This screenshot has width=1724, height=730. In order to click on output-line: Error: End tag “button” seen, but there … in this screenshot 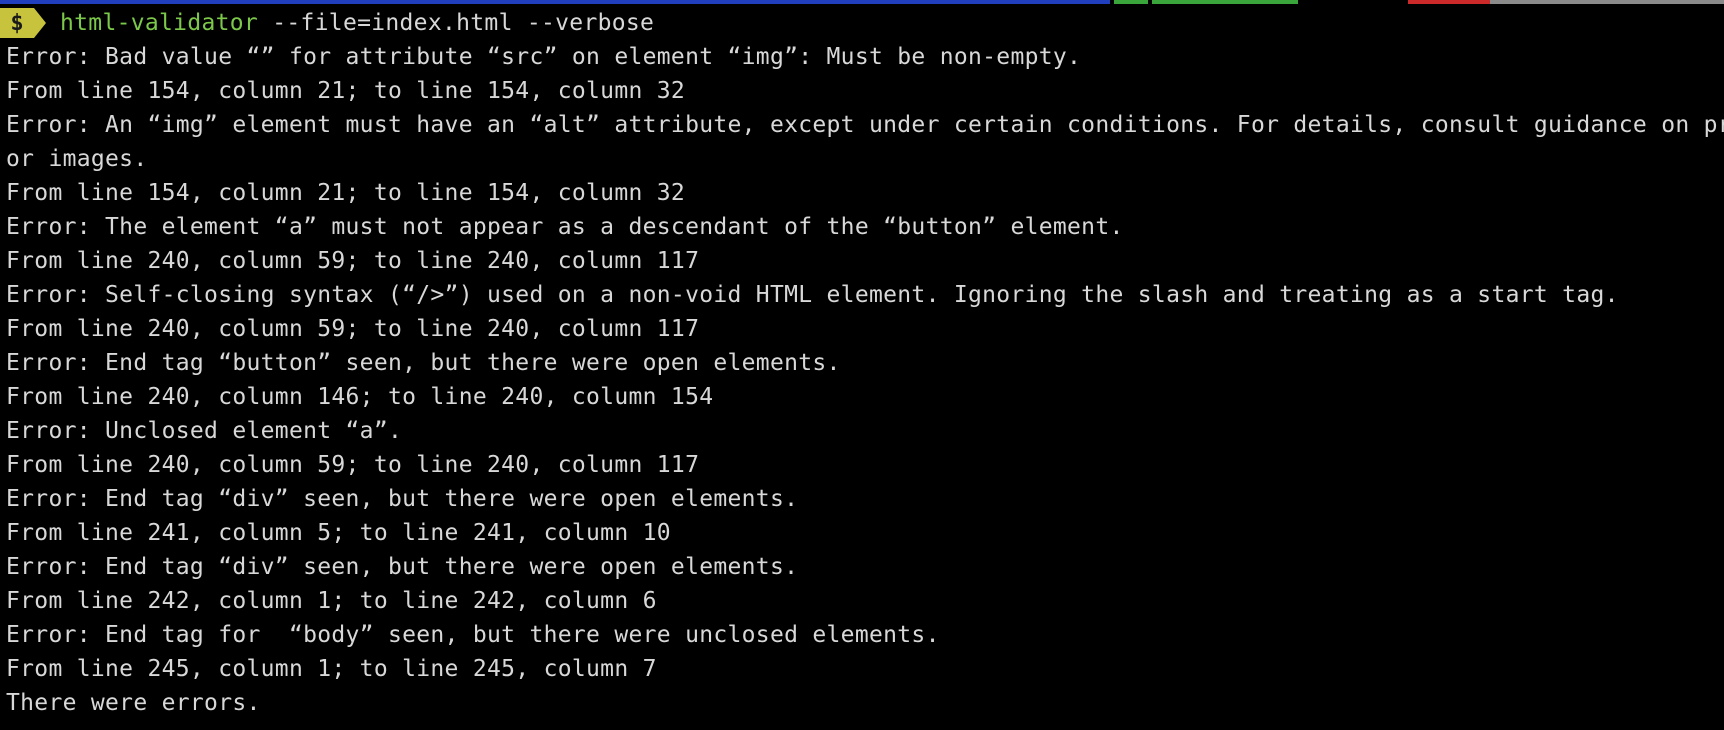, I will do `click(423, 363)`.